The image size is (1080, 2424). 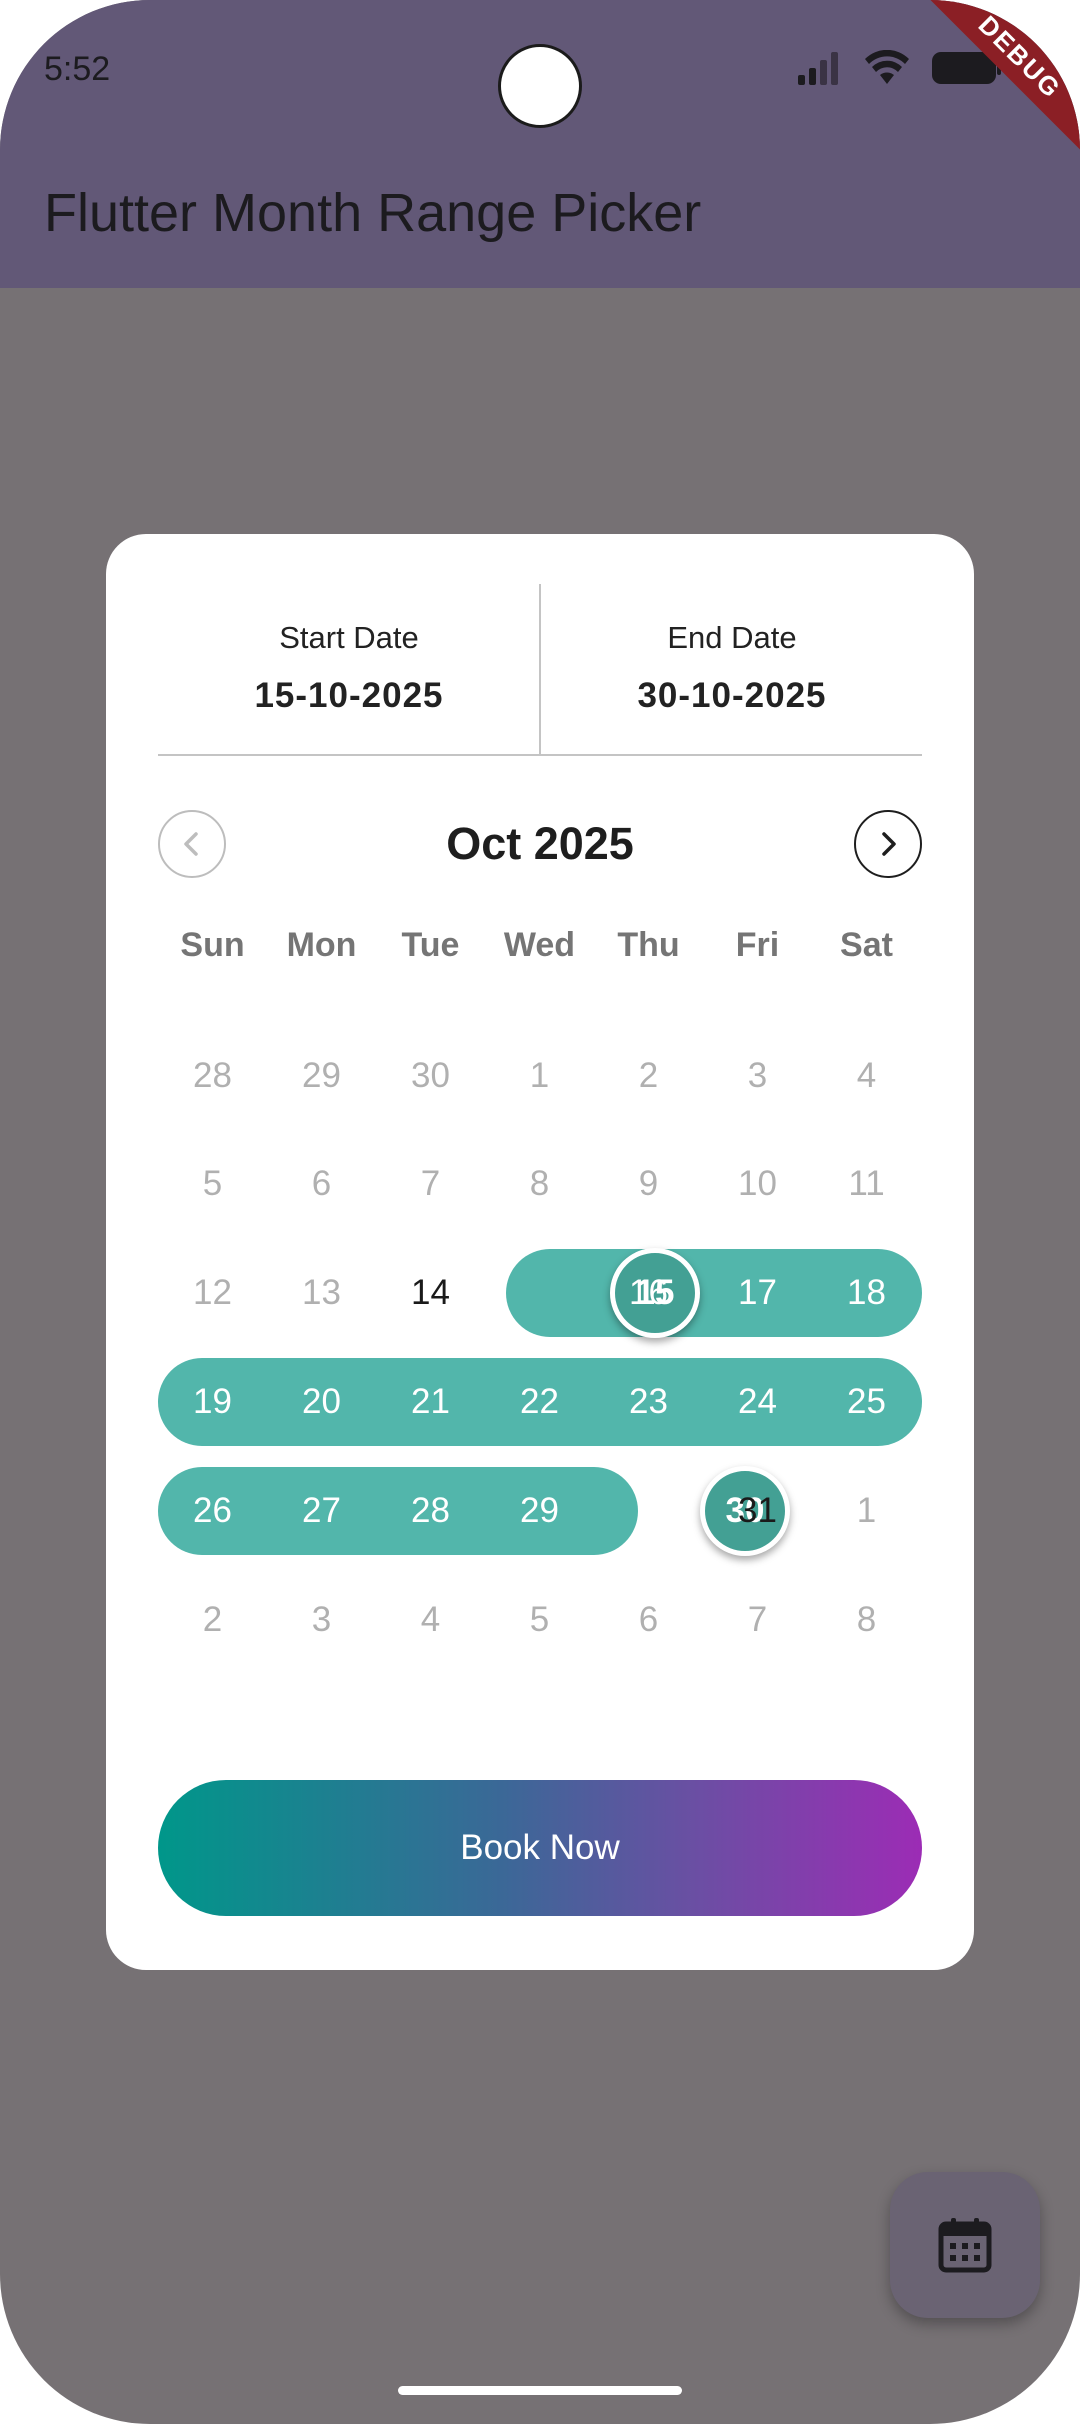 I want to click on end-date-label: End Date, so click(x=732, y=637).